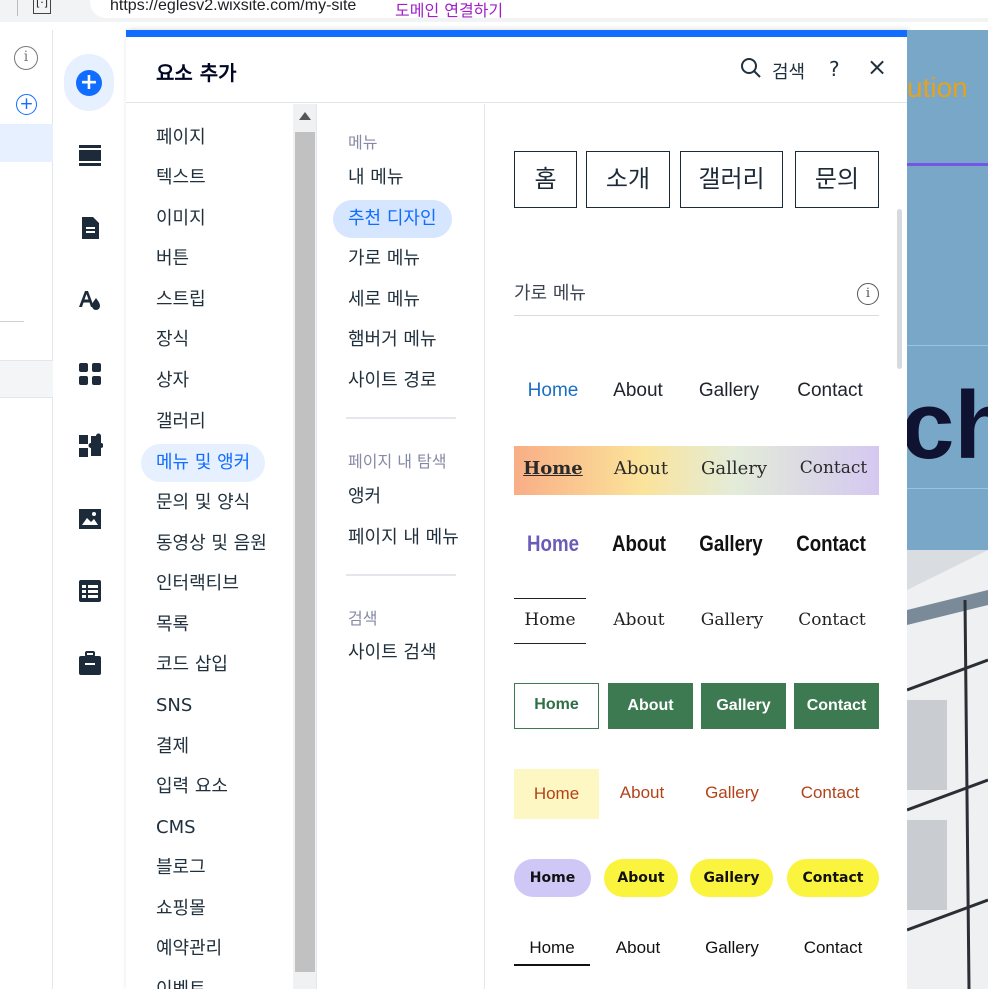  What do you see at coordinates (181, 138) in the screenshot?
I see `category-item: 페이지` at bounding box center [181, 138].